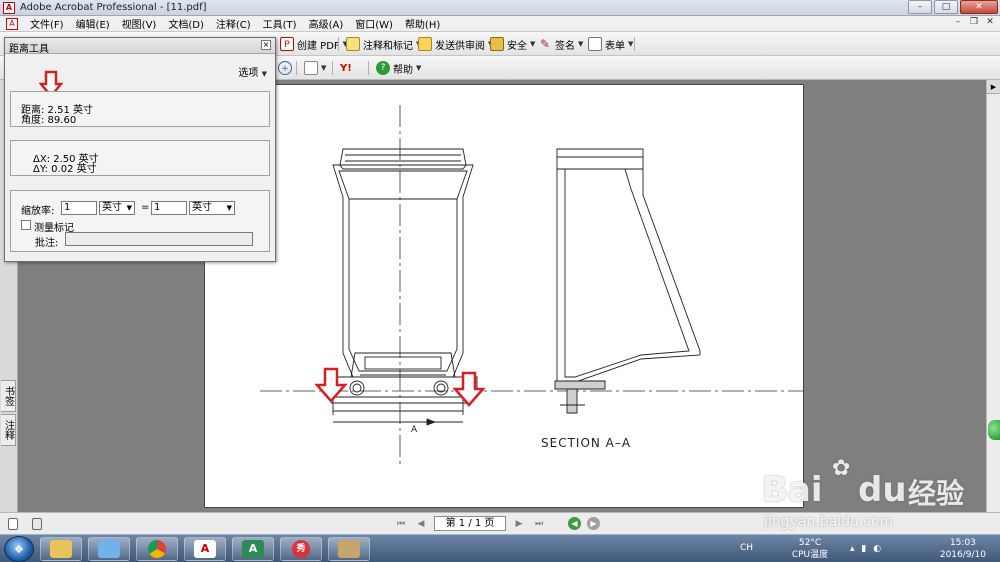 This screenshot has height=562, width=1000. I want to click on last-page-icon: ⏭, so click(539, 524).